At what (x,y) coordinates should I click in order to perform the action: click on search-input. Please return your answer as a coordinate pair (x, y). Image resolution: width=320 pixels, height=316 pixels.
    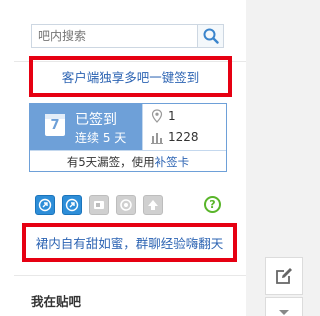
    Looking at the image, I should click on (120, 36).